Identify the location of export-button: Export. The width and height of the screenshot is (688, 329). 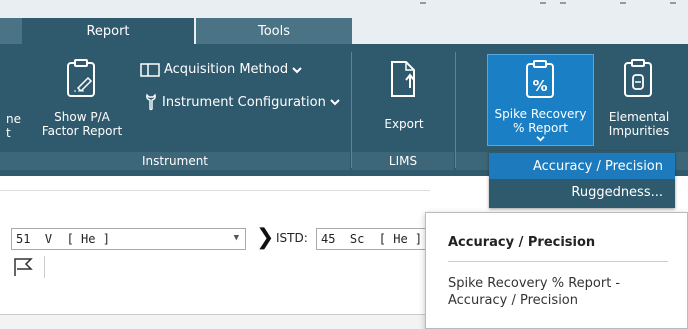
(404, 94).